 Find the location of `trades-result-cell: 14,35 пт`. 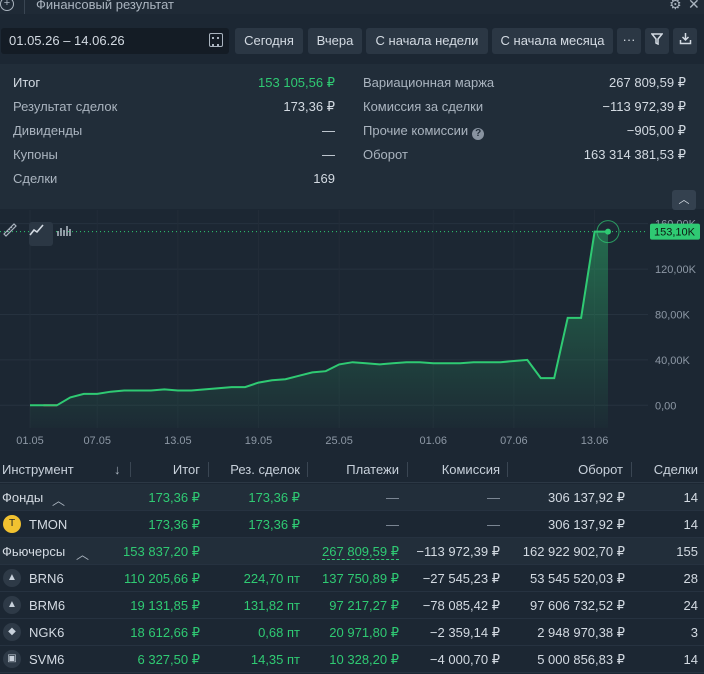

trades-result-cell: 14,35 пт is located at coordinates (275, 659).